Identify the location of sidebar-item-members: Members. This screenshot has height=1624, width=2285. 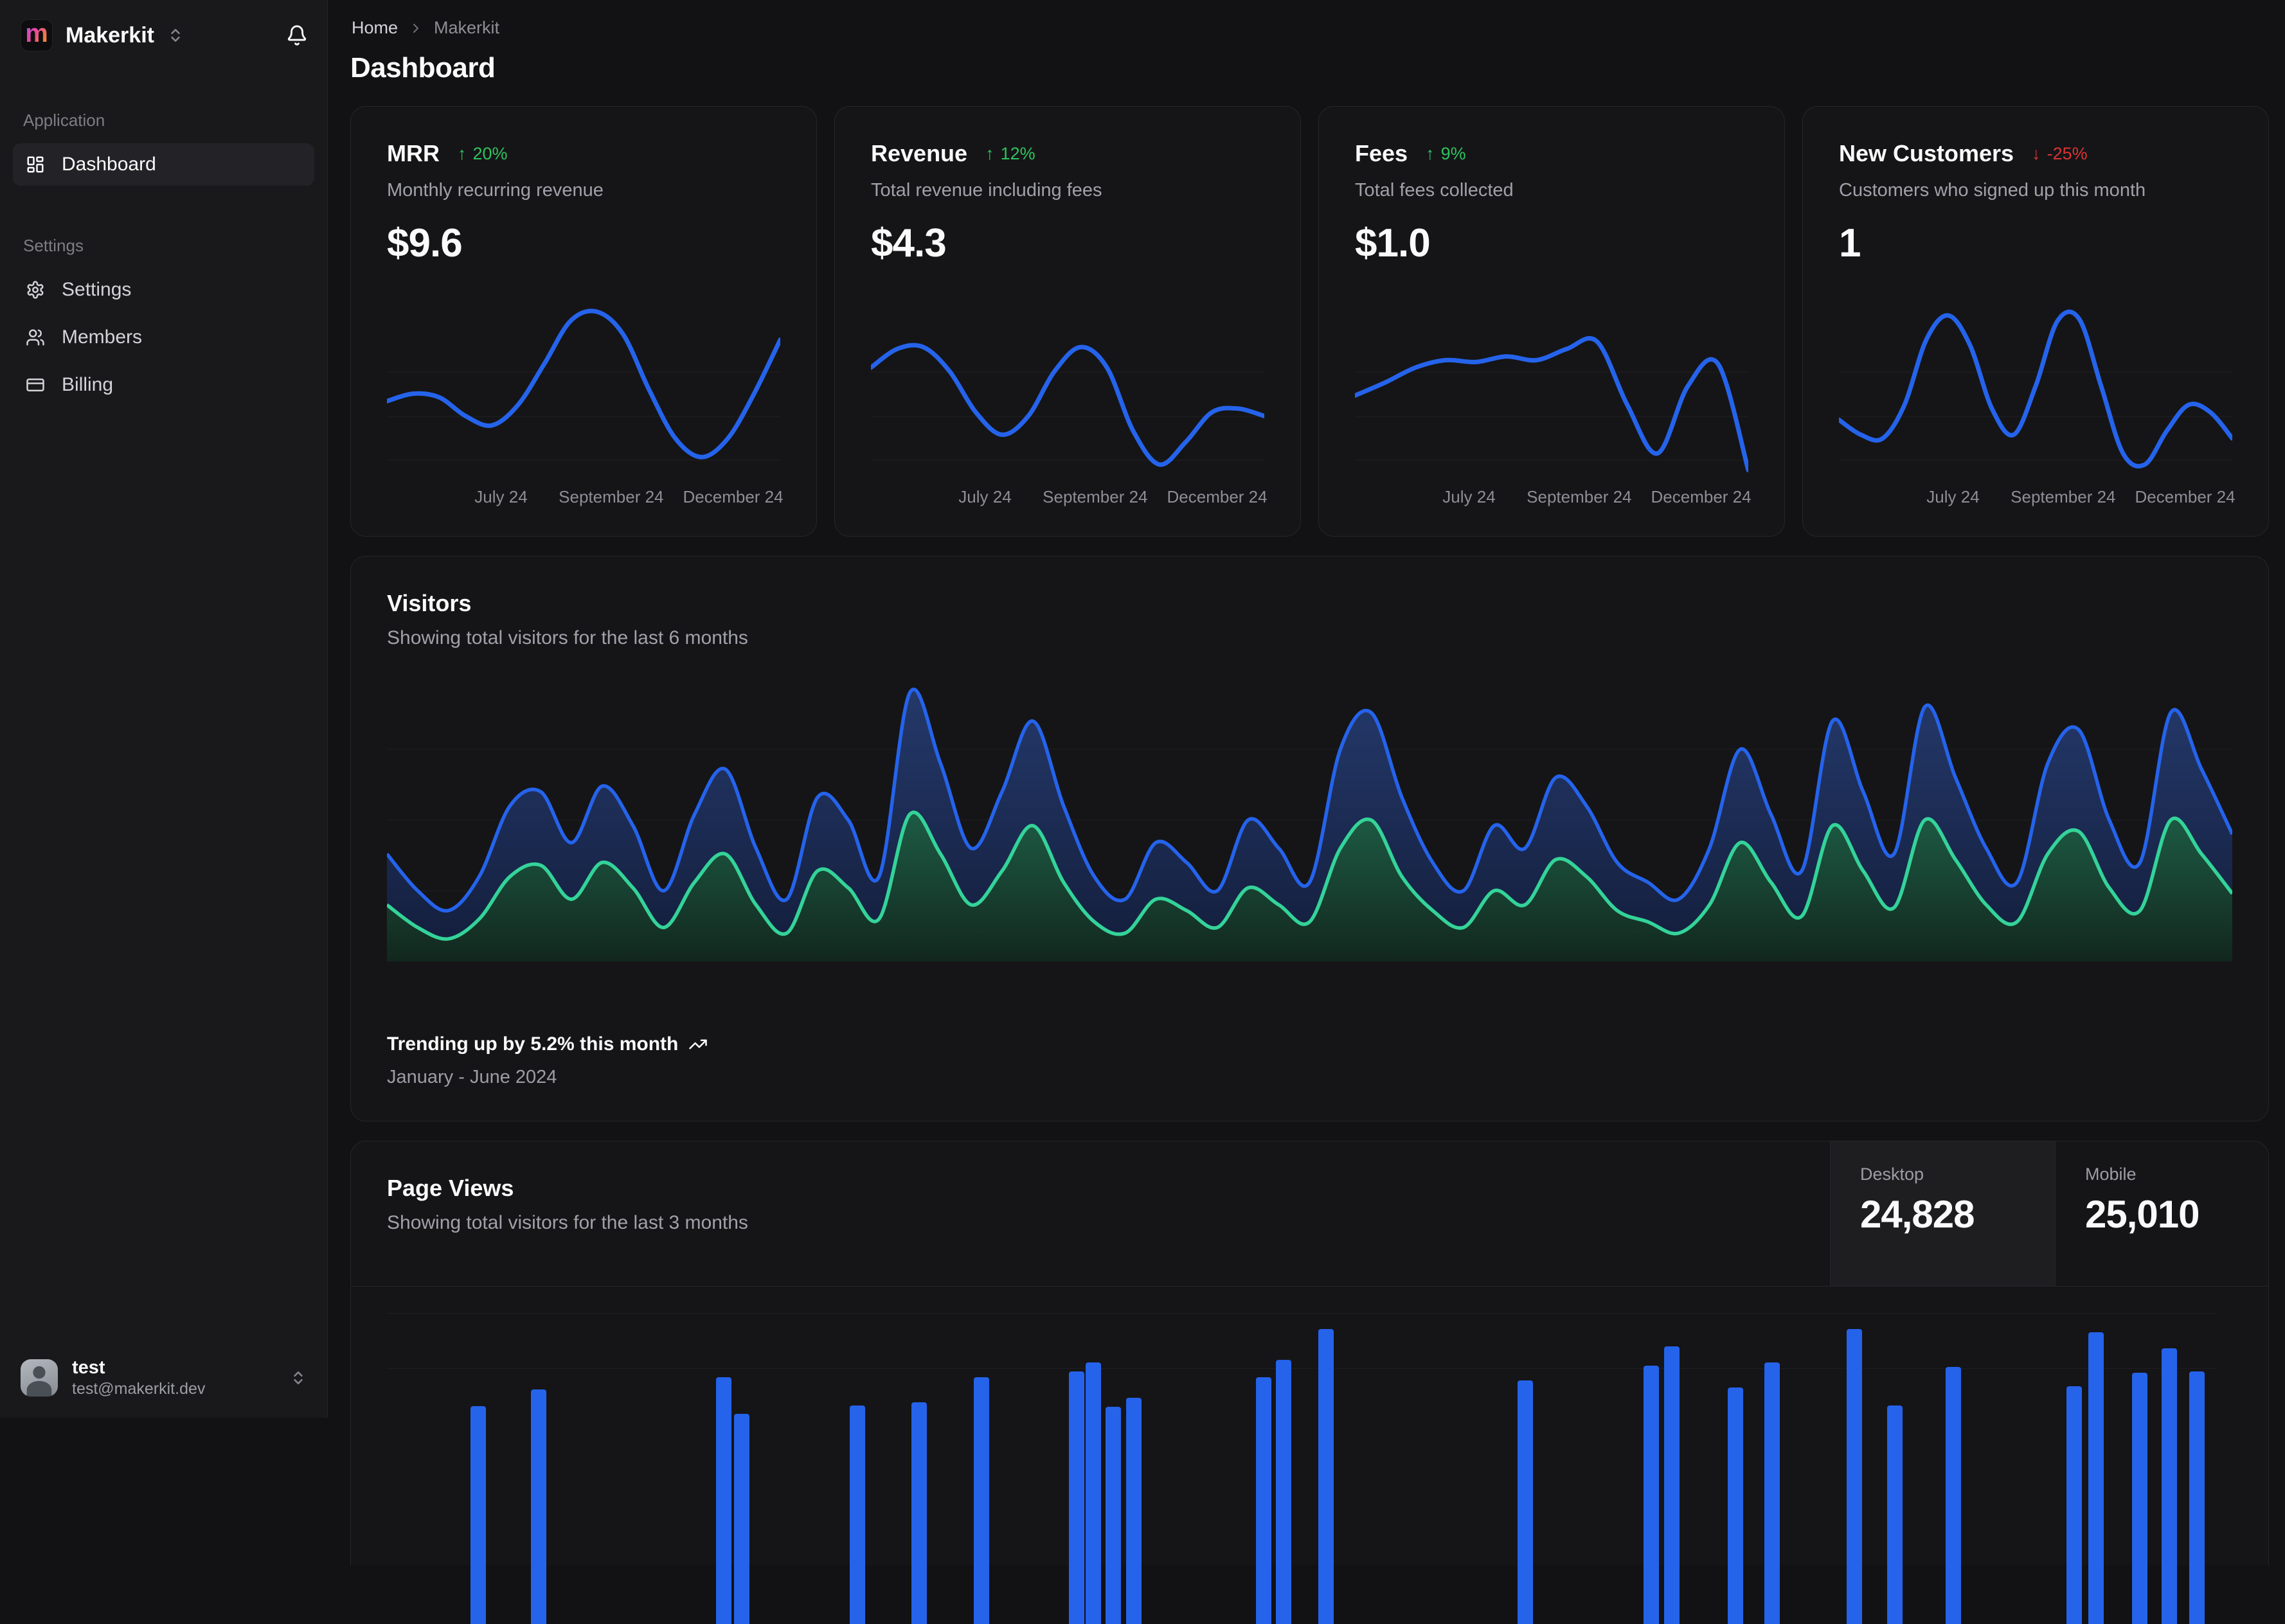
(163, 337).